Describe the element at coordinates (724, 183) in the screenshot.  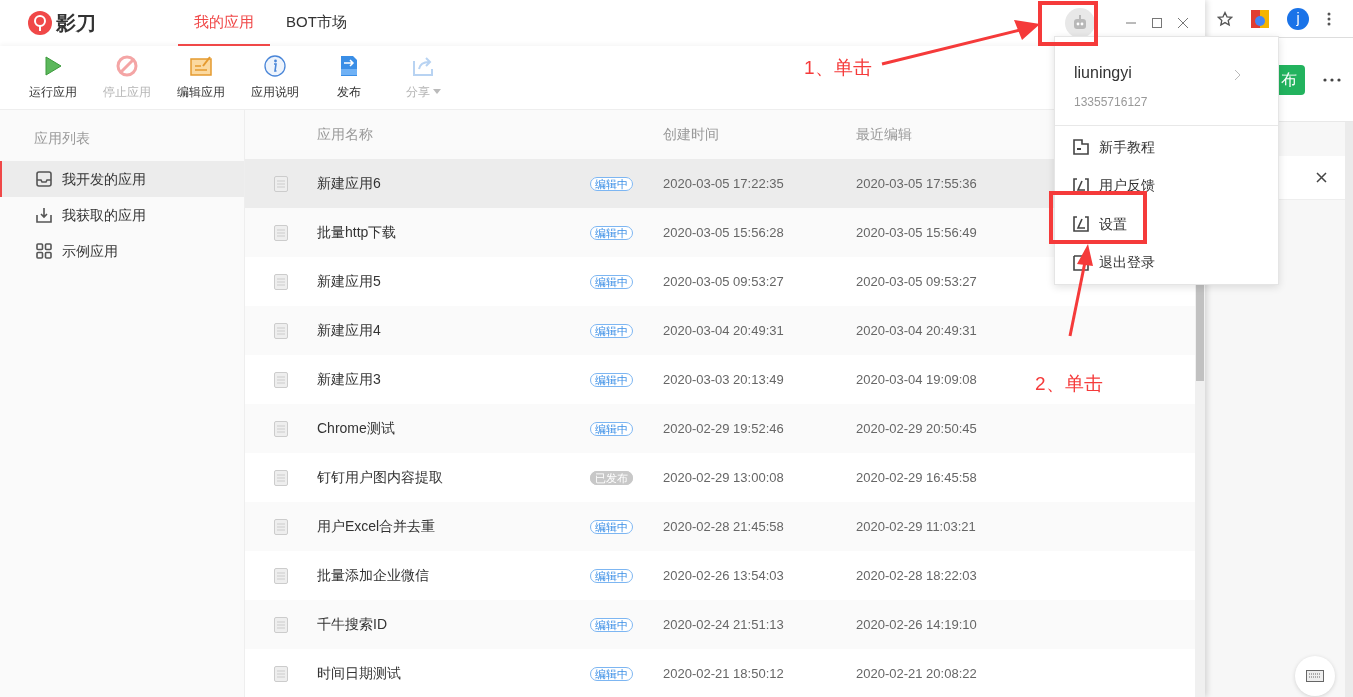
I see `table-cell-text: 2020-03-05 17:22:35` at that location.